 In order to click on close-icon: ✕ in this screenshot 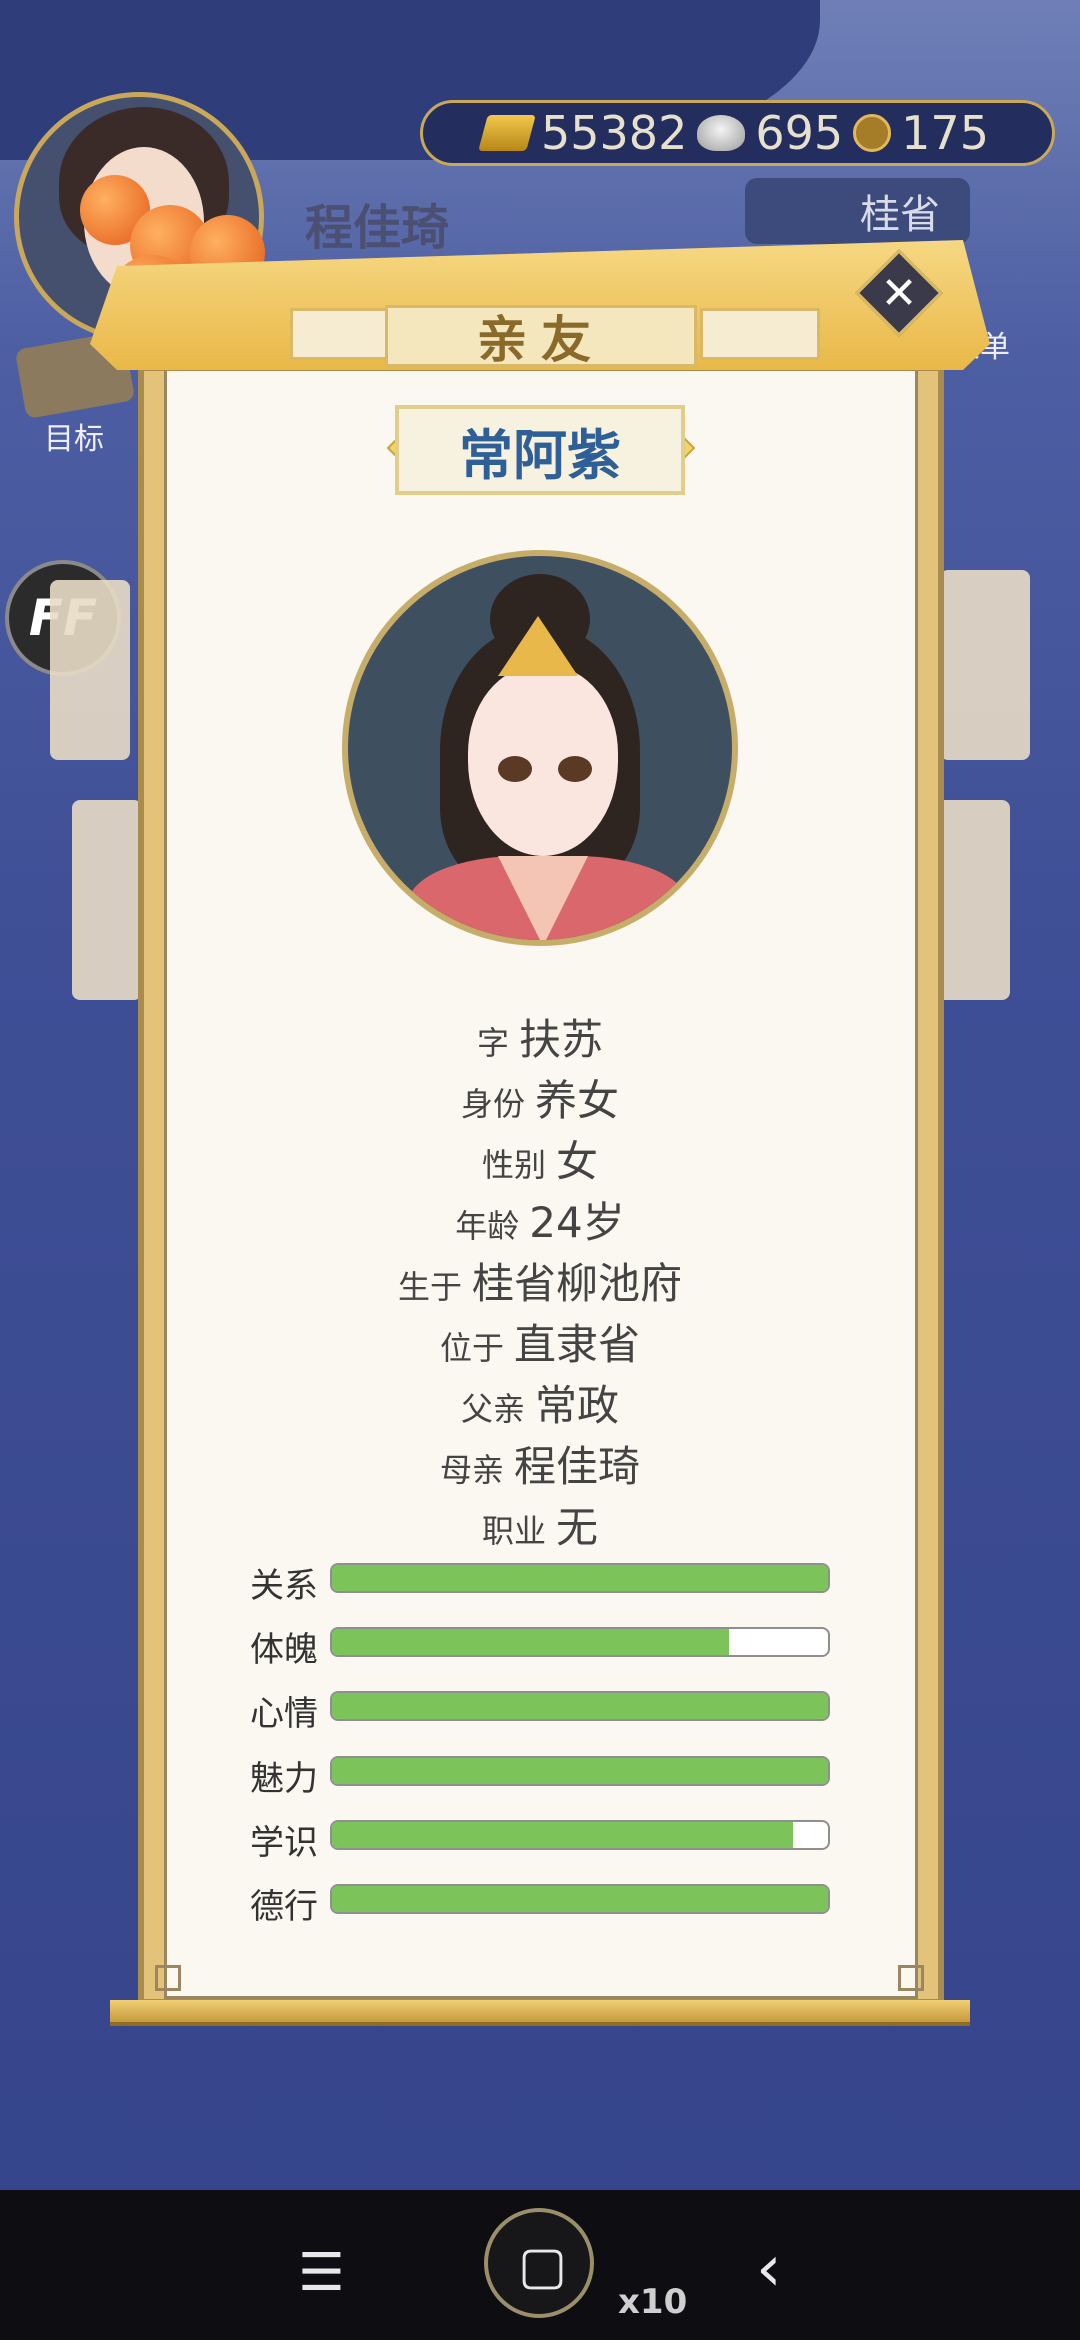, I will do `click(899, 293)`.